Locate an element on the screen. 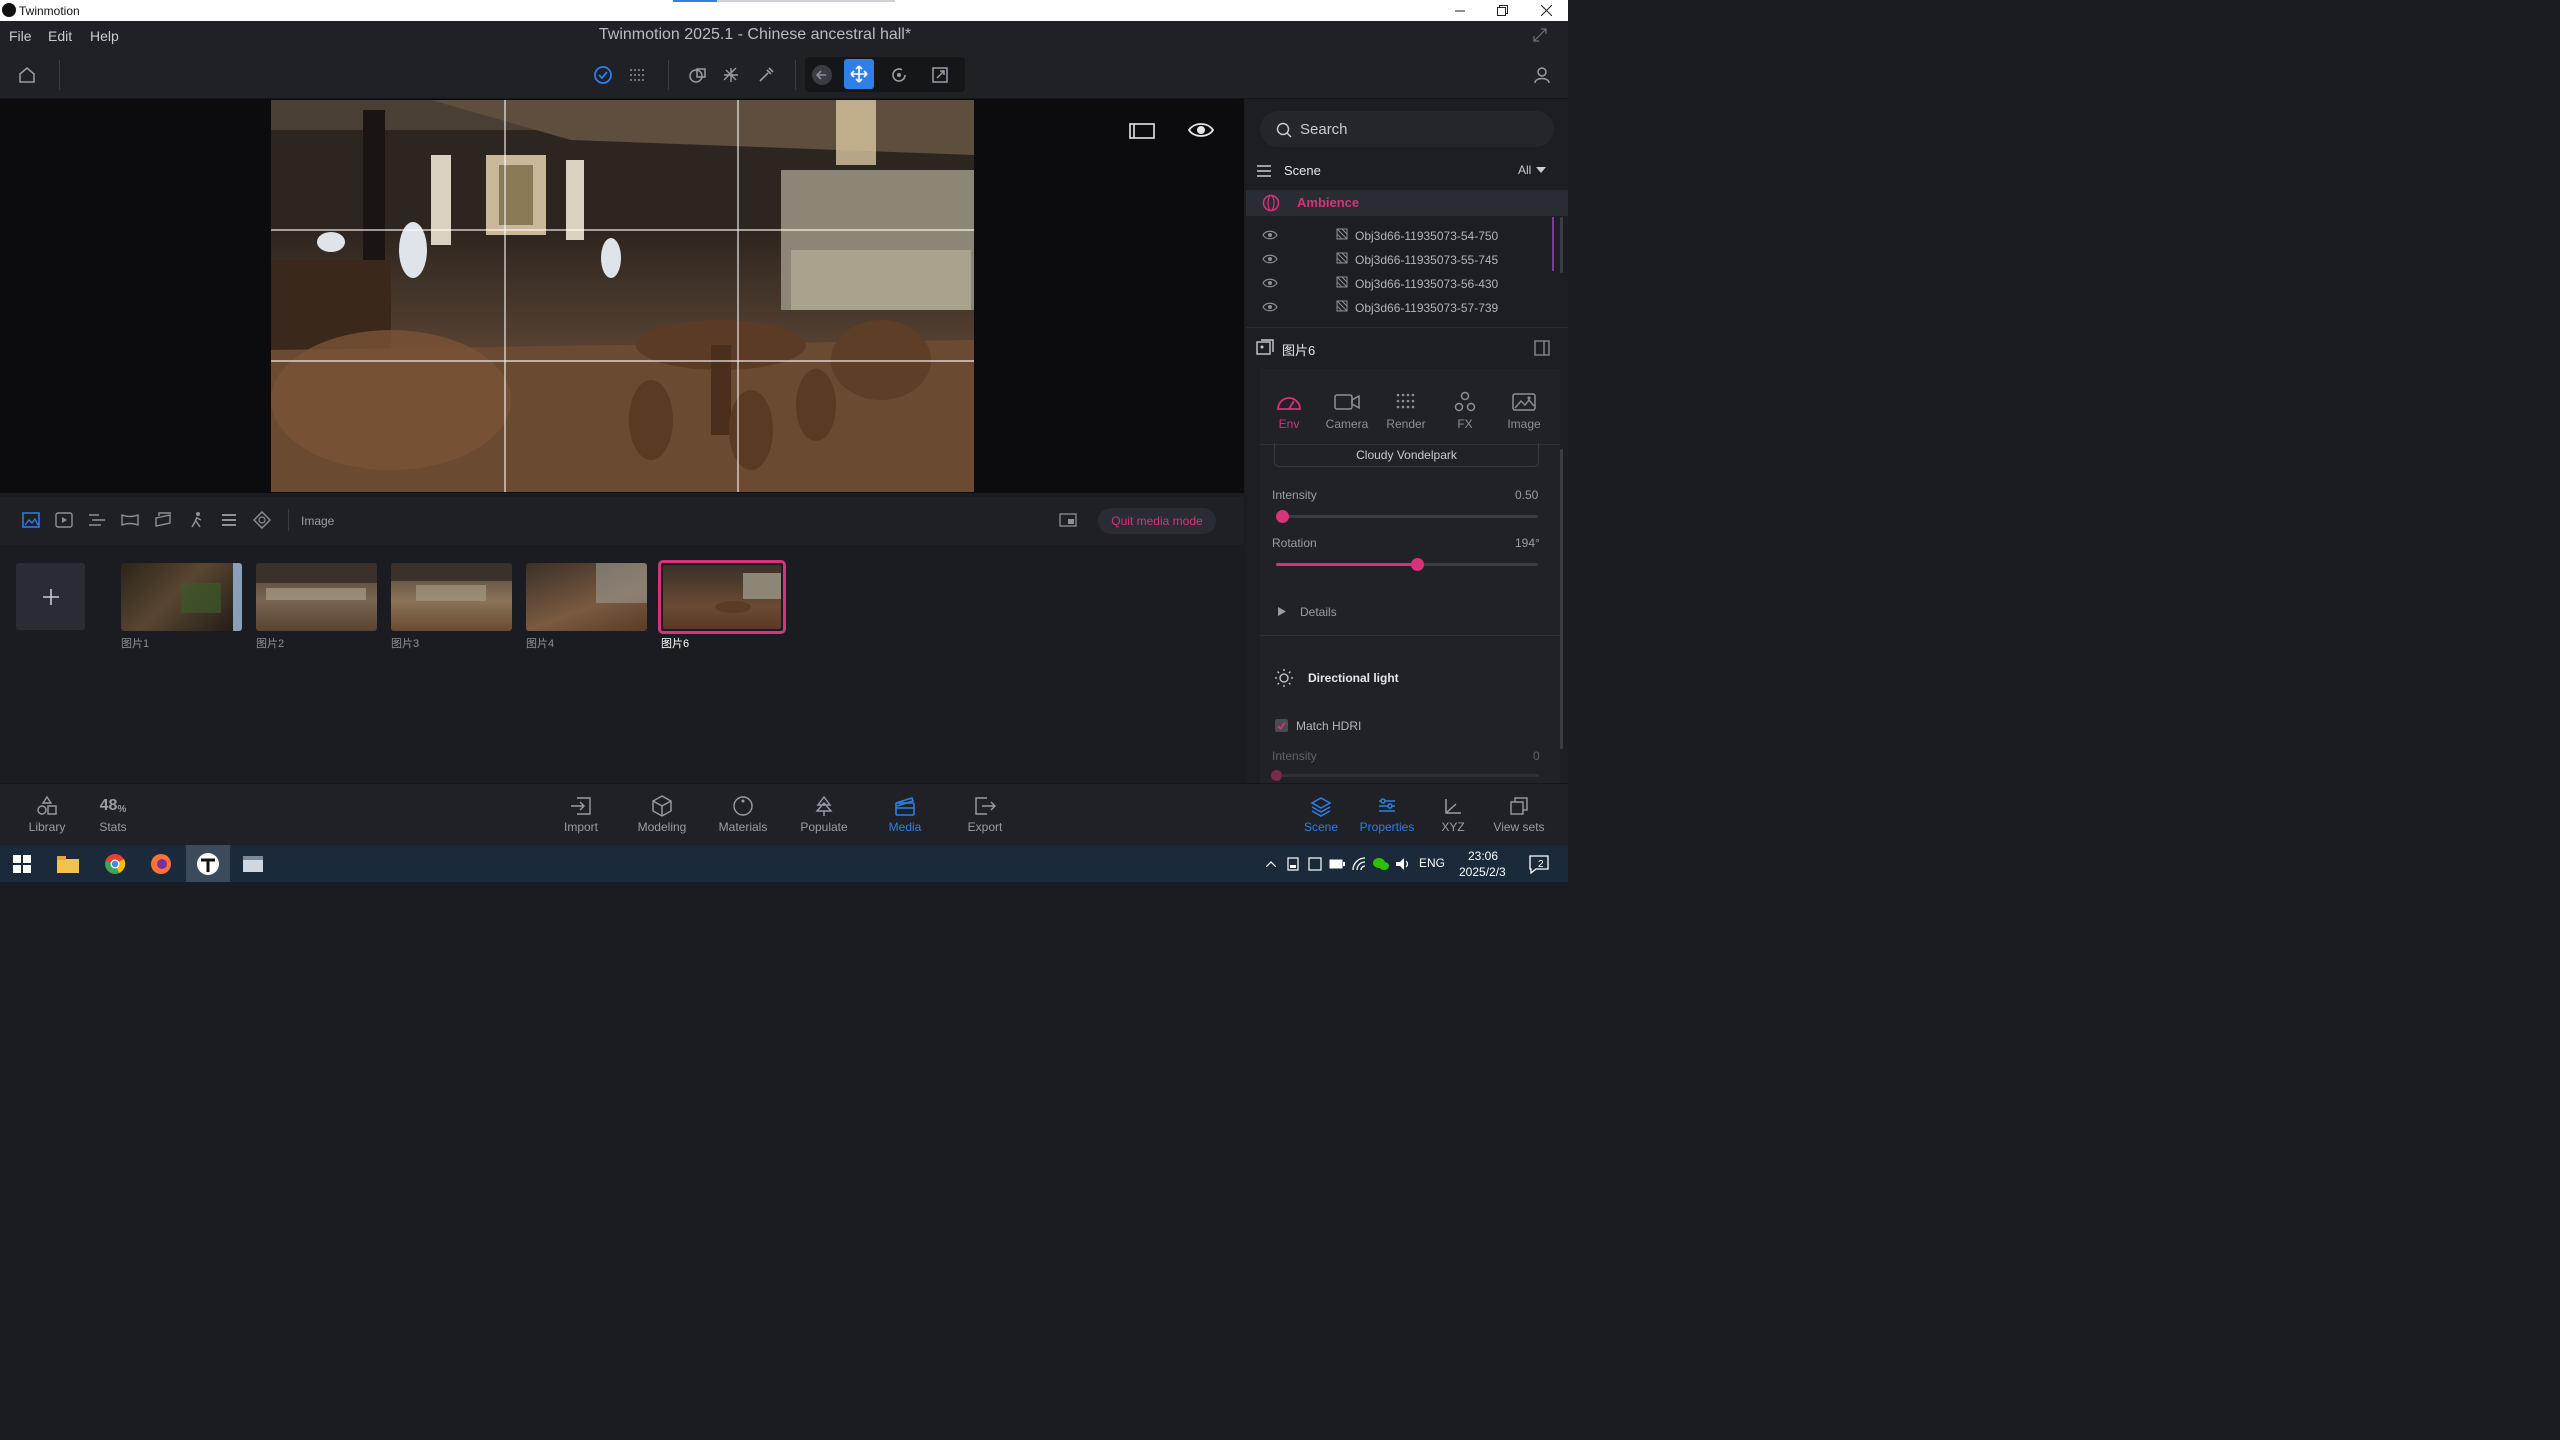 Image resolution: width=2560 pixels, height=1440 pixels. notification-center-icon: 2 is located at coordinates (1539, 864).